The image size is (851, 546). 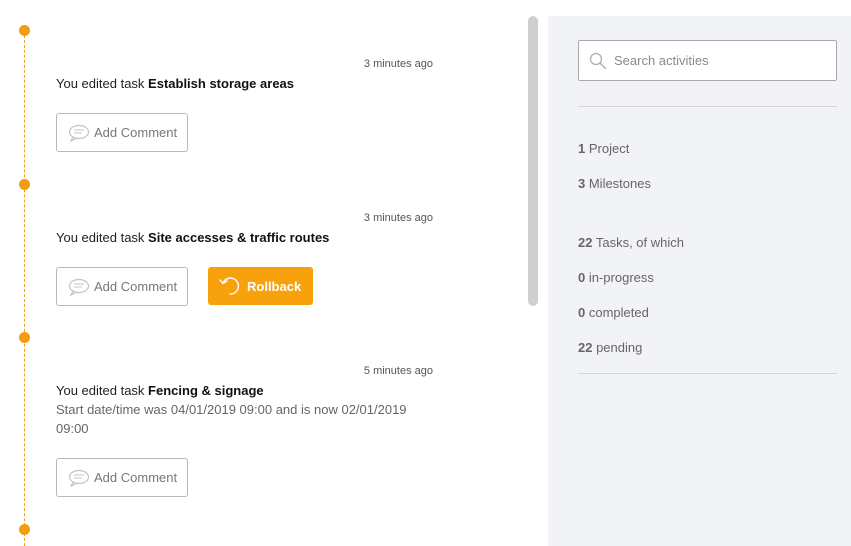 I want to click on stat-milestones: 3 Milestones, so click(x=614, y=183).